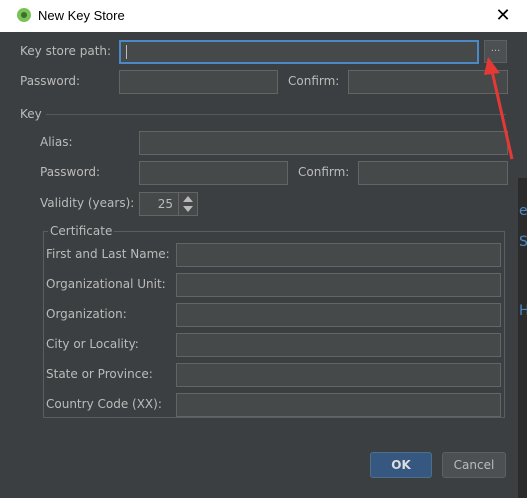 The image size is (527, 498). Describe the element at coordinates (188, 199) in the screenshot. I see `increment-icon` at that location.